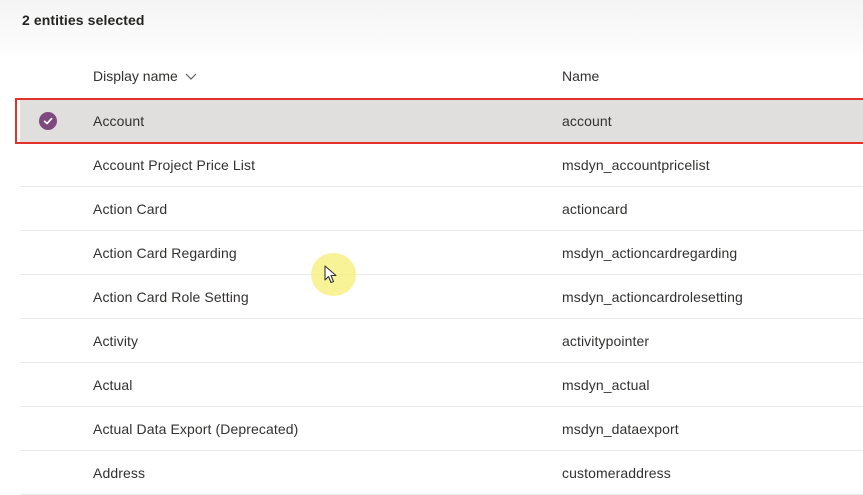 The width and height of the screenshot is (863, 495). What do you see at coordinates (441, 209) in the screenshot?
I see `table-row: Action Card actioncard` at bounding box center [441, 209].